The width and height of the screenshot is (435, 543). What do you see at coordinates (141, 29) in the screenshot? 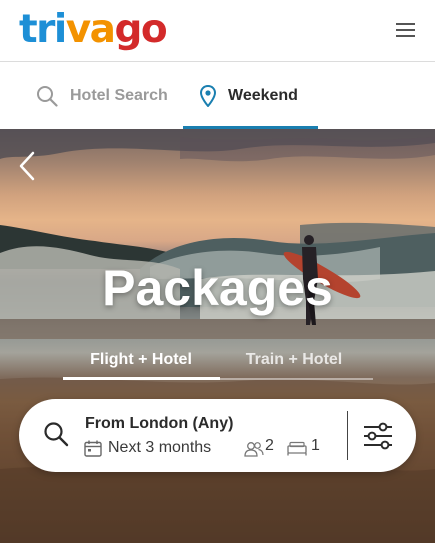
I see `logo-part-go: go` at bounding box center [141, 29].